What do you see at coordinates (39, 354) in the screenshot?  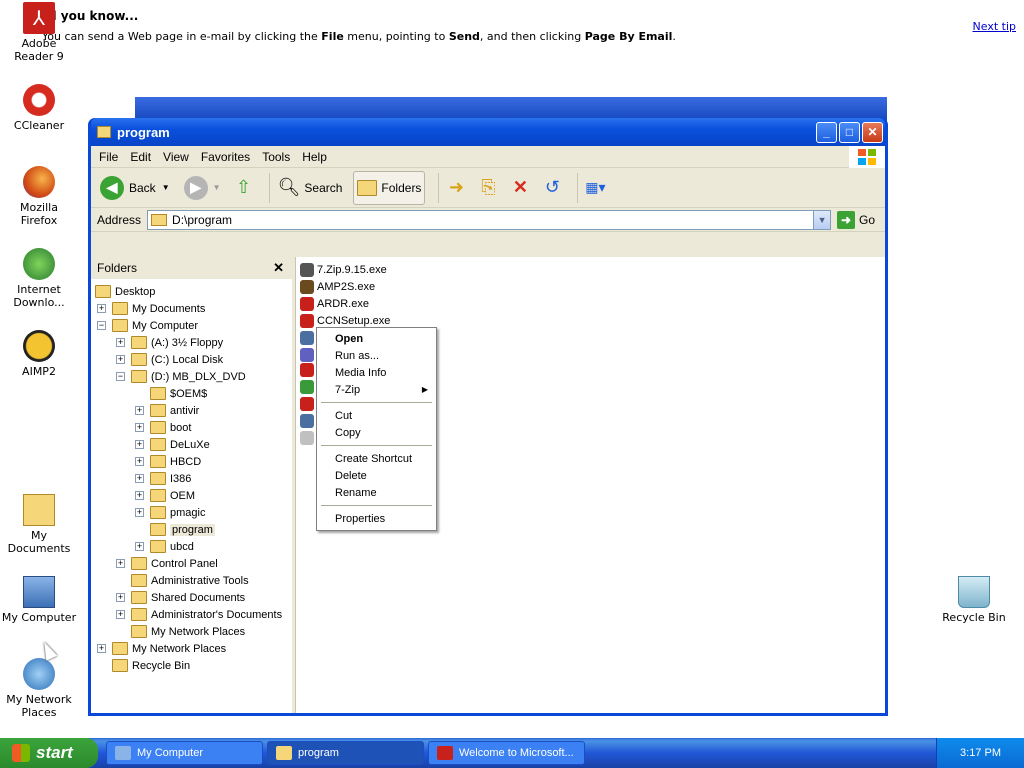 I see `desktop-icon-aimp2: AIMP2` at bounding box center [39, 354].